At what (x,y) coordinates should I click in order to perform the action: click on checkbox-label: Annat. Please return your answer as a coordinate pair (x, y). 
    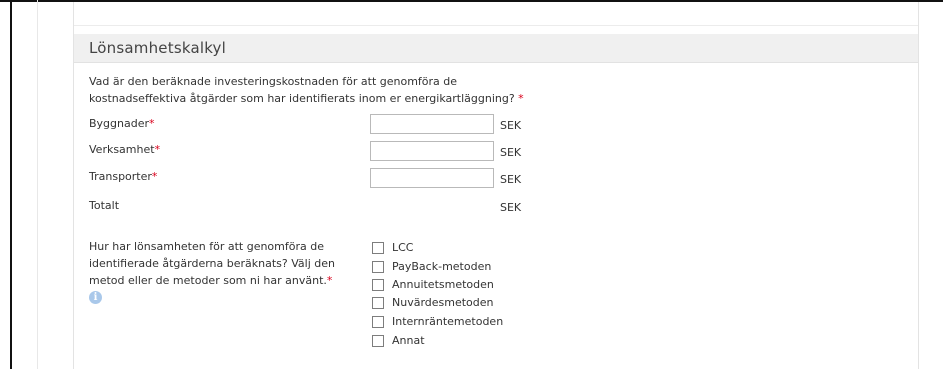
    Looking at the image, I should click on (408, 340).